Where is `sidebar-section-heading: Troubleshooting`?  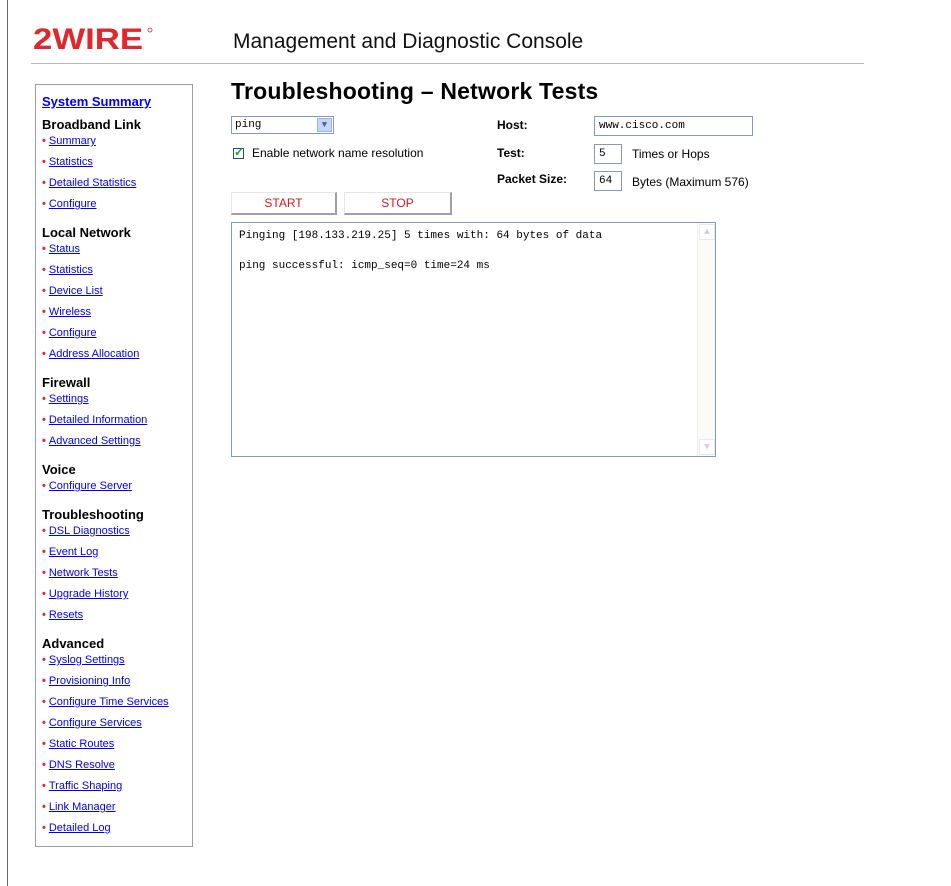 sidebar-section-heading: Troubleshooting is located at coordinates (93, 514).